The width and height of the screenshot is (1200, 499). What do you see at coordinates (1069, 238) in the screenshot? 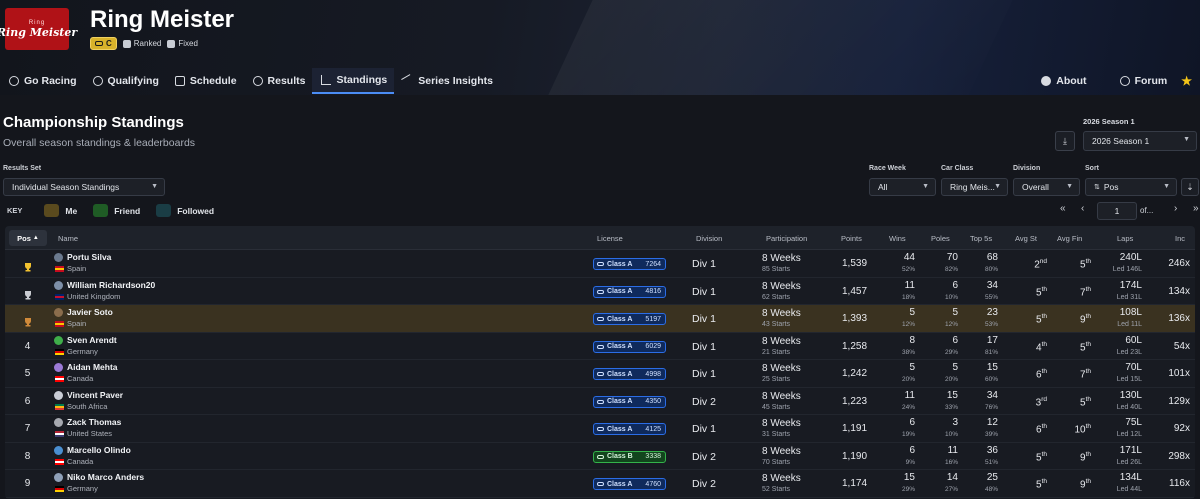
I see `avg-fin-column-header: Avg Fin` at bounding box center [1069, 238].